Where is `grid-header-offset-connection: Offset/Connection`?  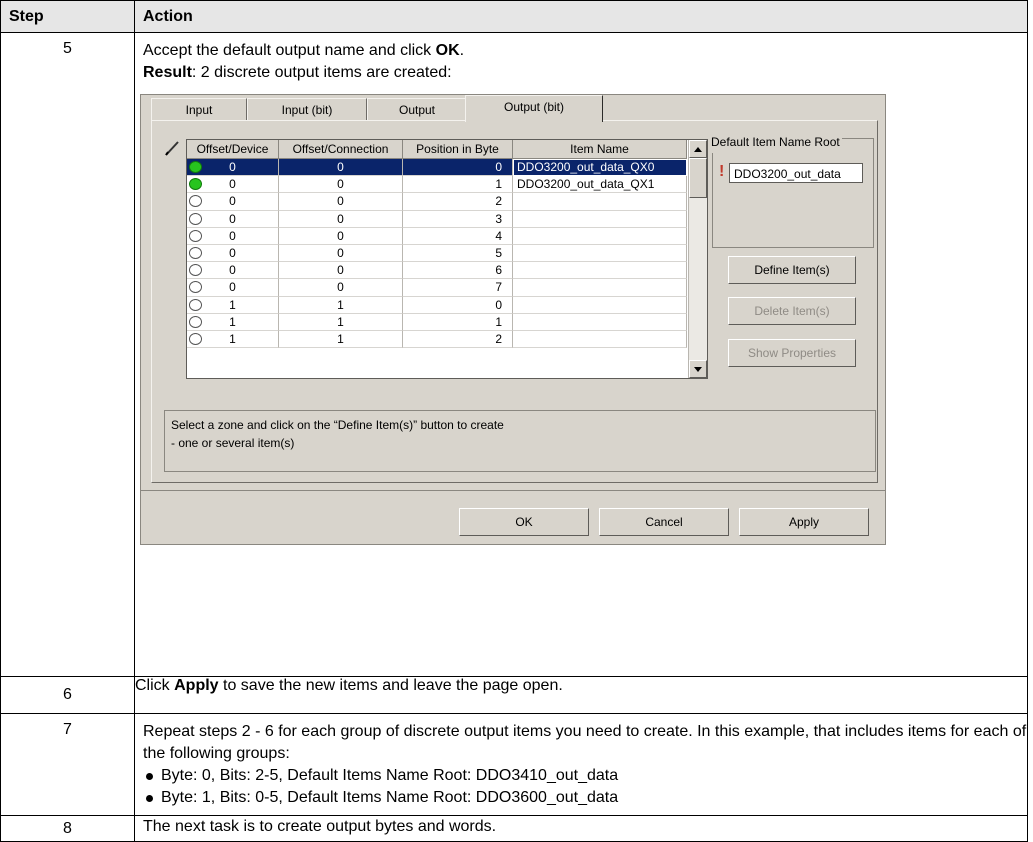
grid-header-offset-connection: Offset/Connection is located at coordinates (341, 149).